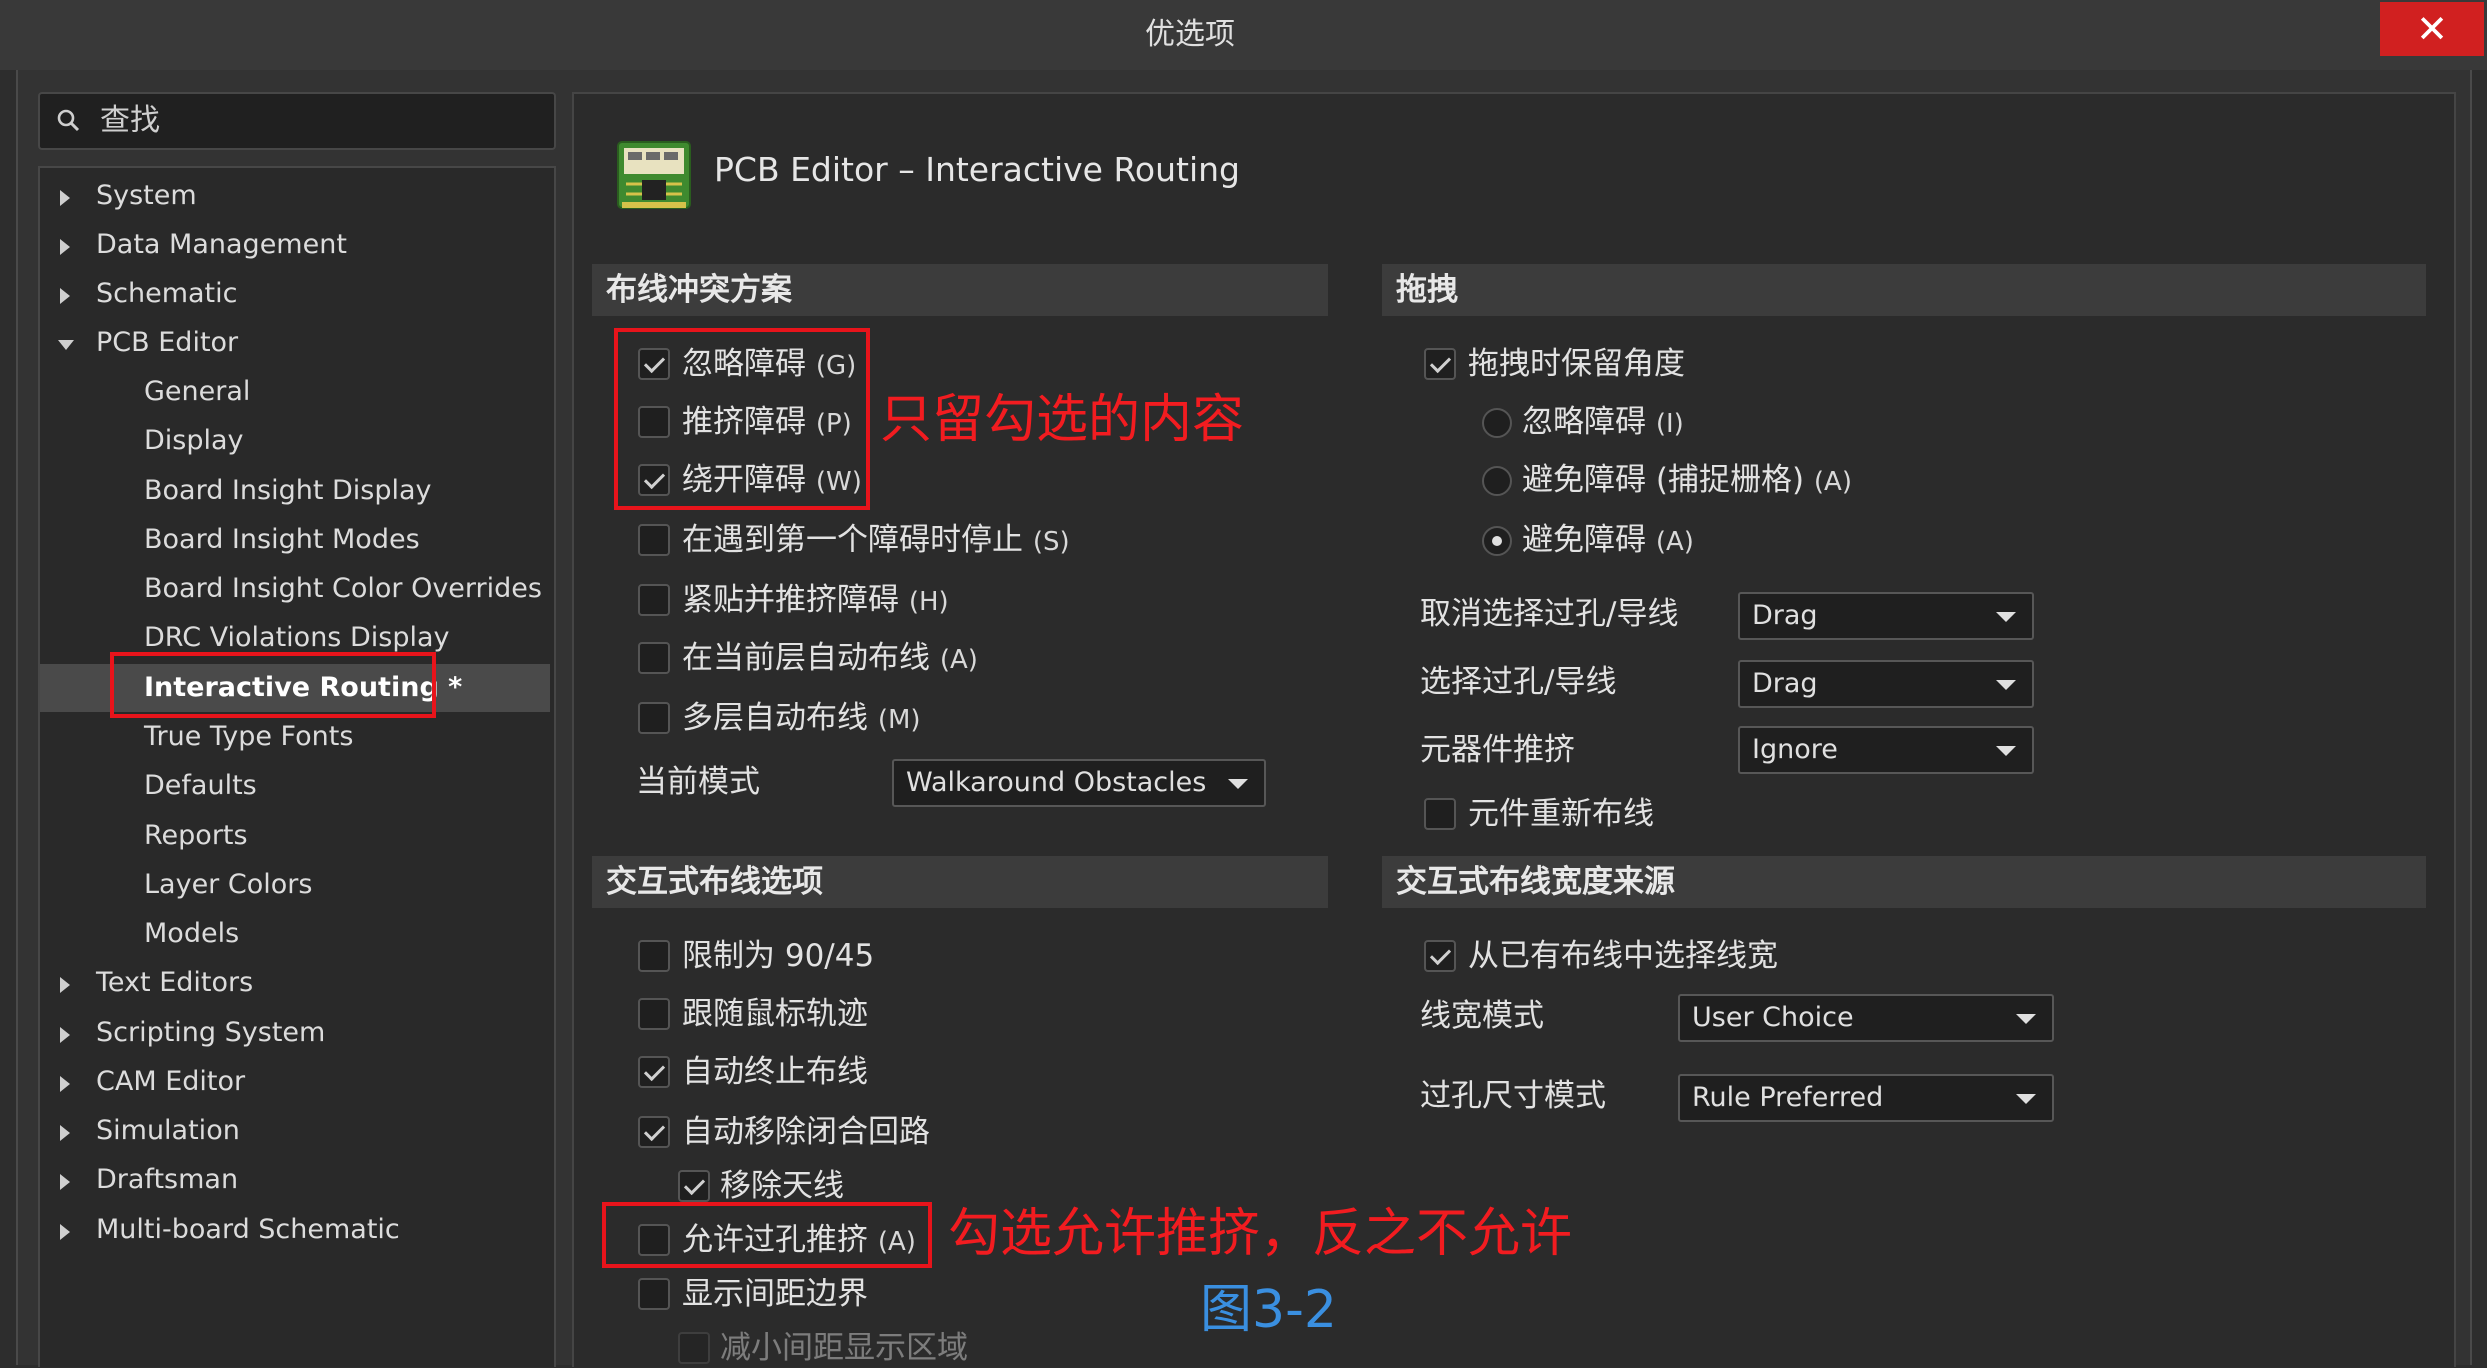 The height and width of the screenshot is (1368, 2487). What do you see at coordinates (273, 685) in the screenshot?
I see `annotation-box-tree` at bounding box center [273, 685].